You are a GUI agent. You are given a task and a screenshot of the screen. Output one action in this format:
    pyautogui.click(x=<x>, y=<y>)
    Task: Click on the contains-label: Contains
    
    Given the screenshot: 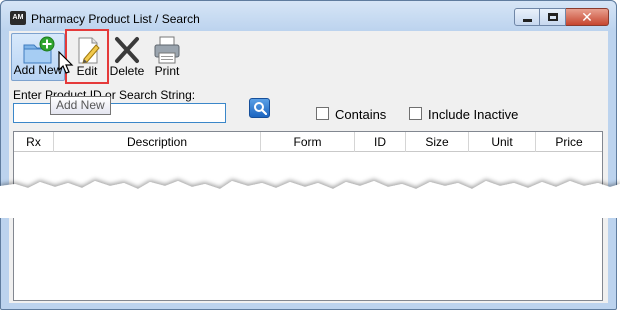 What is the action you would take?
    pyautogui.click(x=361, y=114)
    